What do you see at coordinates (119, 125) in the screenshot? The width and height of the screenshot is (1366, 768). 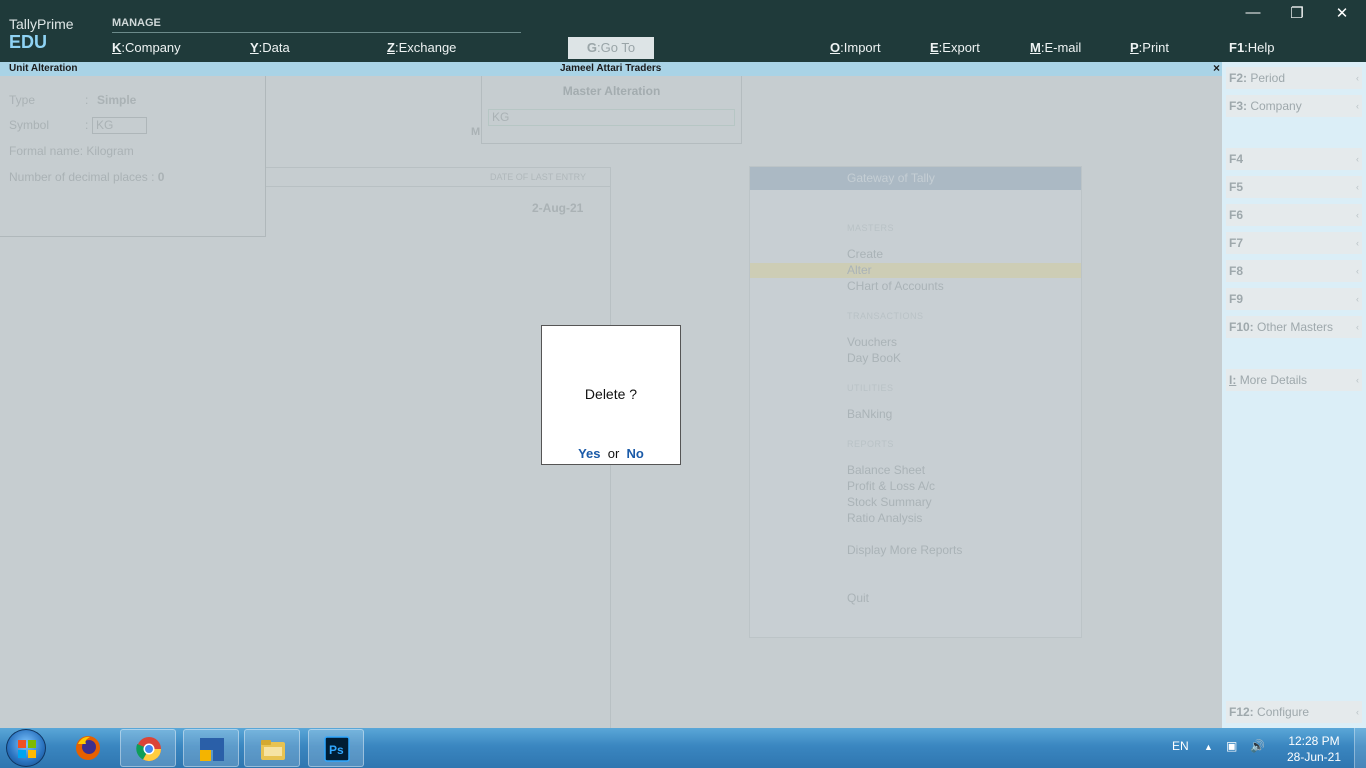 I see `symbol-input: KG` at bounding box center [119, 125].